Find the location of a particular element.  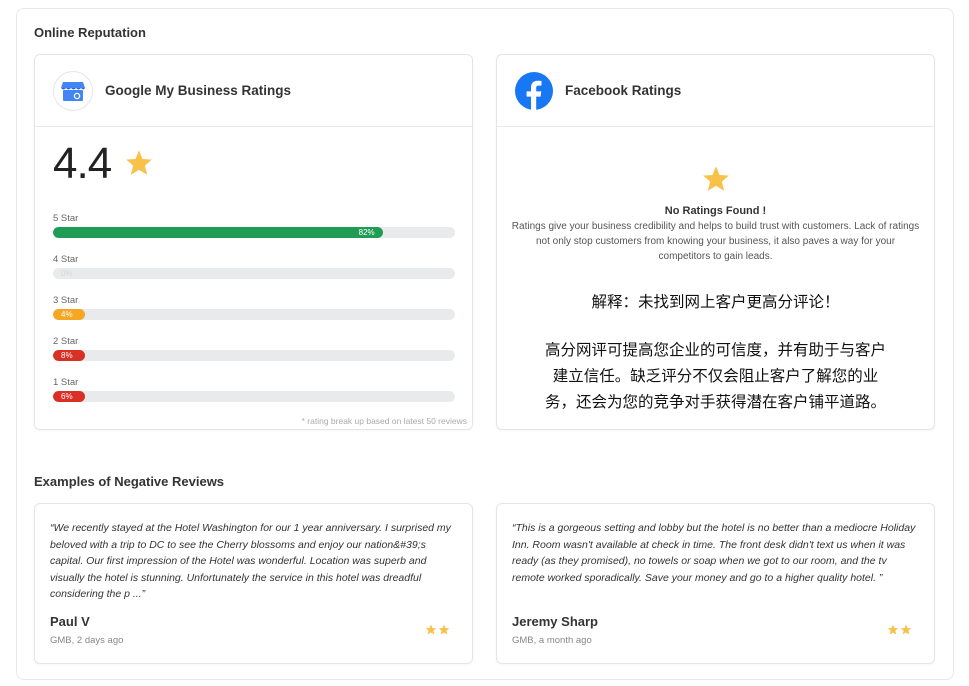

rating-bar-track: 4% is located at coordinates (254, 314).